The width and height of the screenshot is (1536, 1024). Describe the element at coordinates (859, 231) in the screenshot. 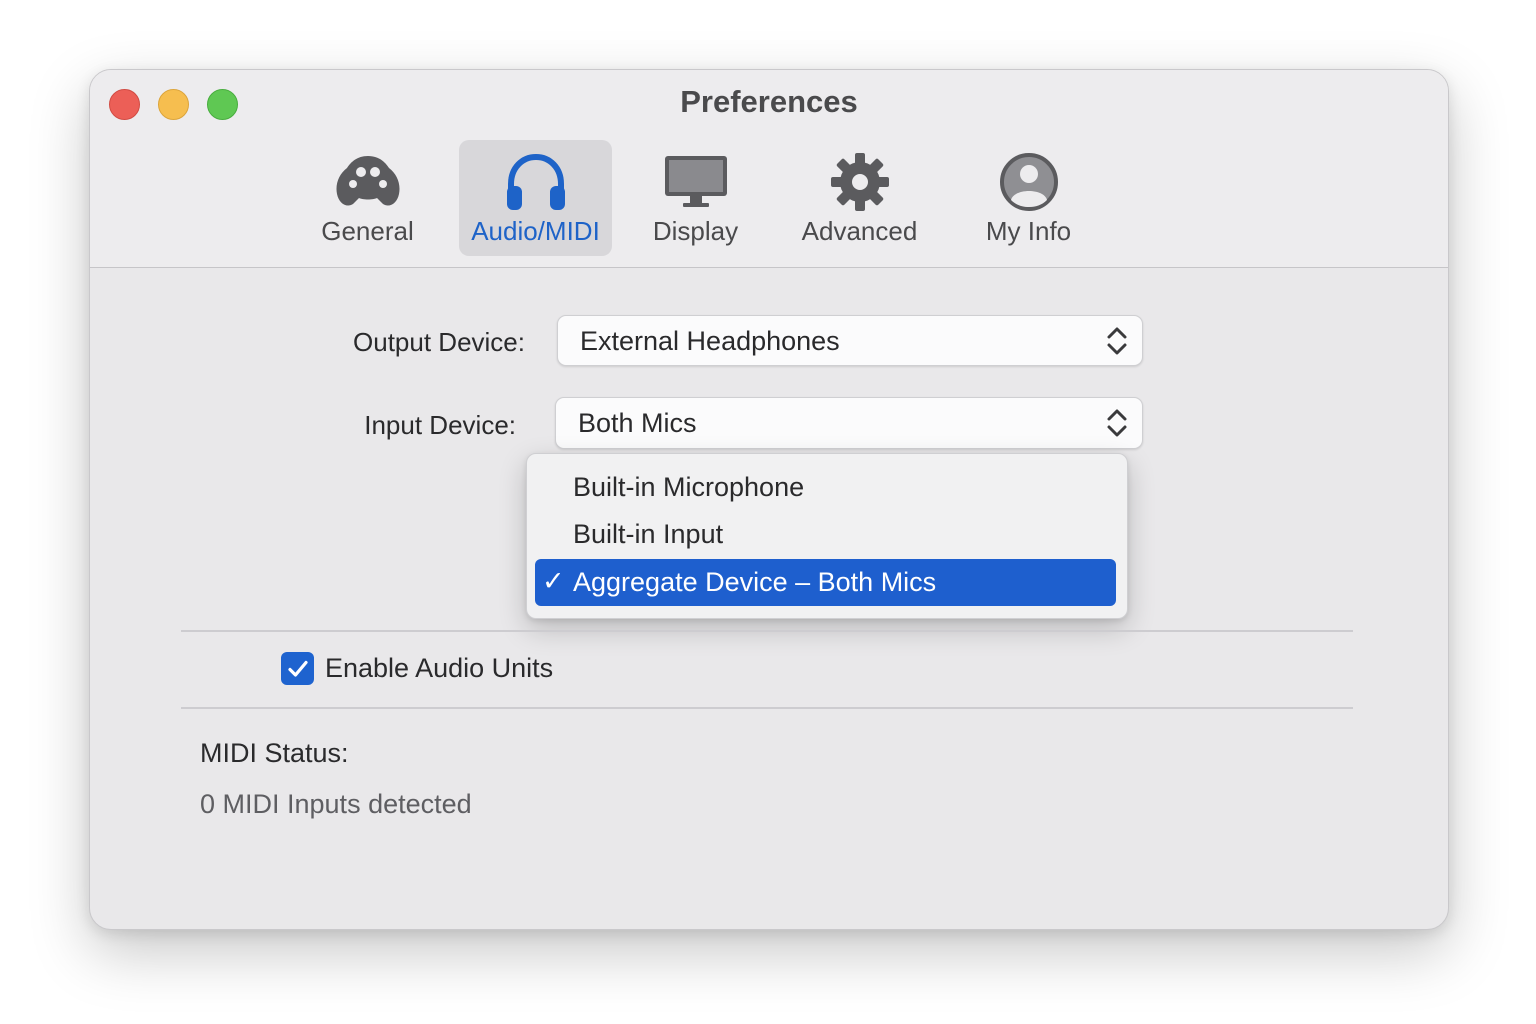

I see `tab-advanced-label: Advanced` at that location.